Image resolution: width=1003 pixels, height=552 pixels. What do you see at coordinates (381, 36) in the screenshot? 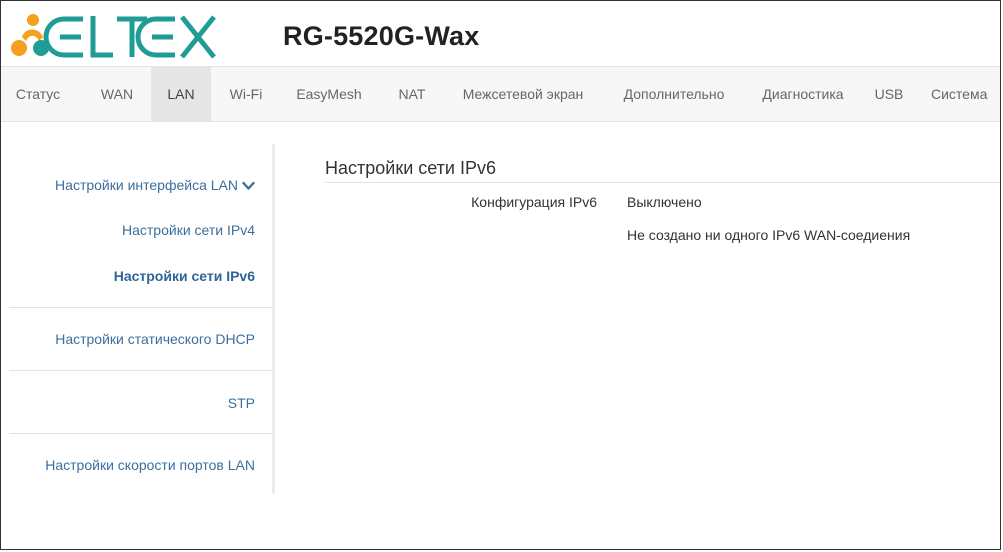
I see `device-model-title: RG-5520G-Wax` at bounding box center [381, 36].